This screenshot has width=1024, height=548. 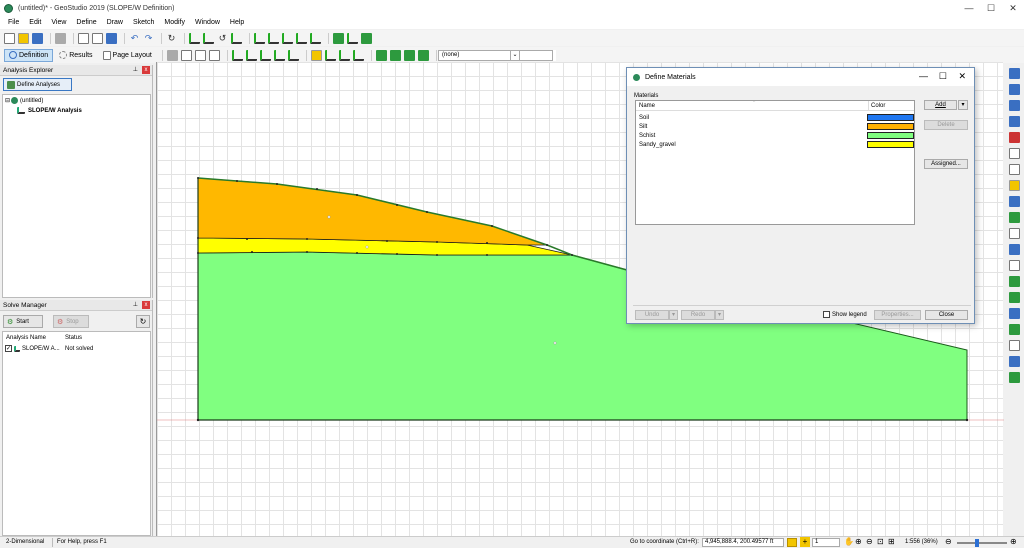 What do you see at coordinates (969, 8) in the screenshot?
I see `minimize-button: —` at bounding box center [969, 8].